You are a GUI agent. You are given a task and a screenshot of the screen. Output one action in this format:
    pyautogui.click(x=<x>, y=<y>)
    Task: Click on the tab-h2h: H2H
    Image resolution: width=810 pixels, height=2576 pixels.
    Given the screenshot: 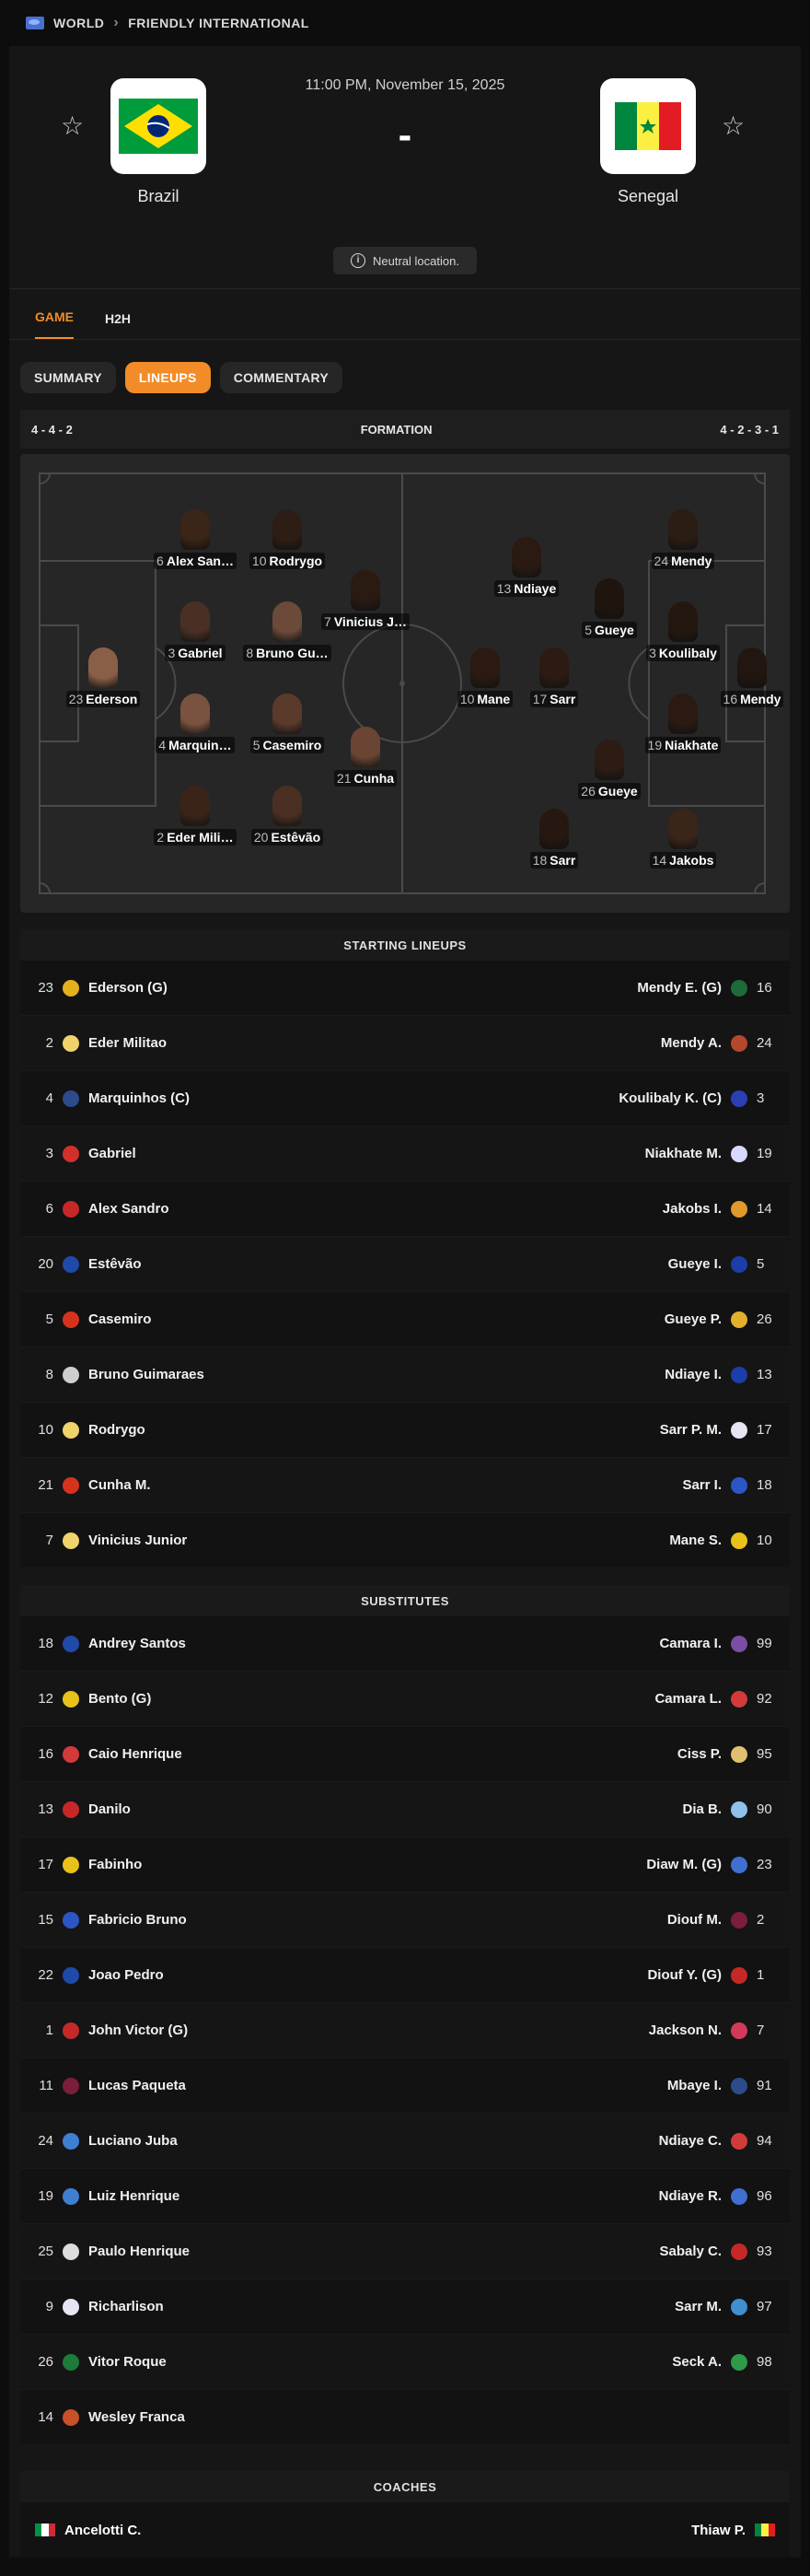 What is the action you would take?
    pyautogui.click(x=118, y=325)
    